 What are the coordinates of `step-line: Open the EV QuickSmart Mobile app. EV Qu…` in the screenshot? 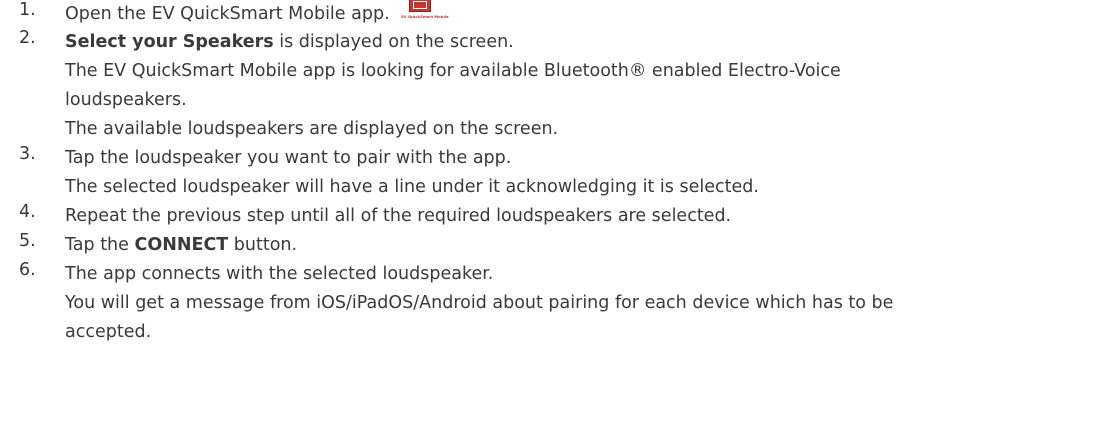 It's located at (580, 14).